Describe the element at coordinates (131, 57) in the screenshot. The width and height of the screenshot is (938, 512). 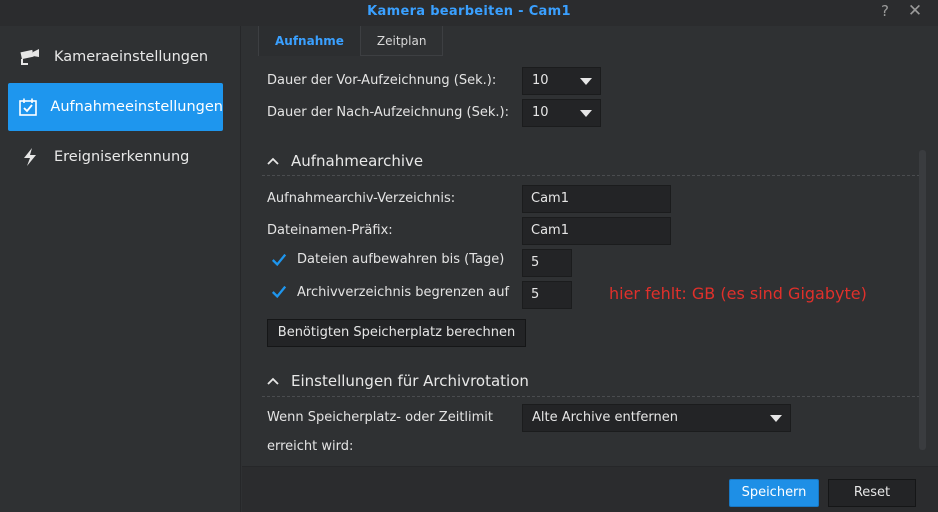
I see `sidebar-item-label: Kameraeinstellungen` at that location.